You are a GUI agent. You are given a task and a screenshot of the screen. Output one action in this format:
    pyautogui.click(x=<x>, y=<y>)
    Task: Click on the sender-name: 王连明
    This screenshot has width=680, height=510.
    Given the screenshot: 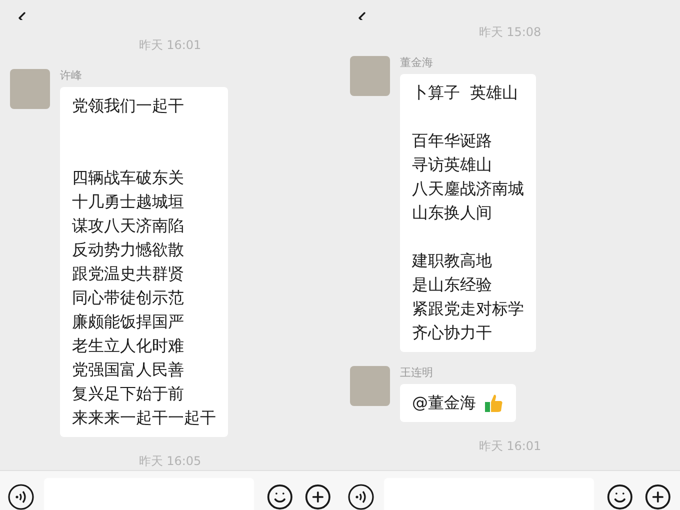 What is the action you would take?
    pyautogui.click(x=416, y=373)
    